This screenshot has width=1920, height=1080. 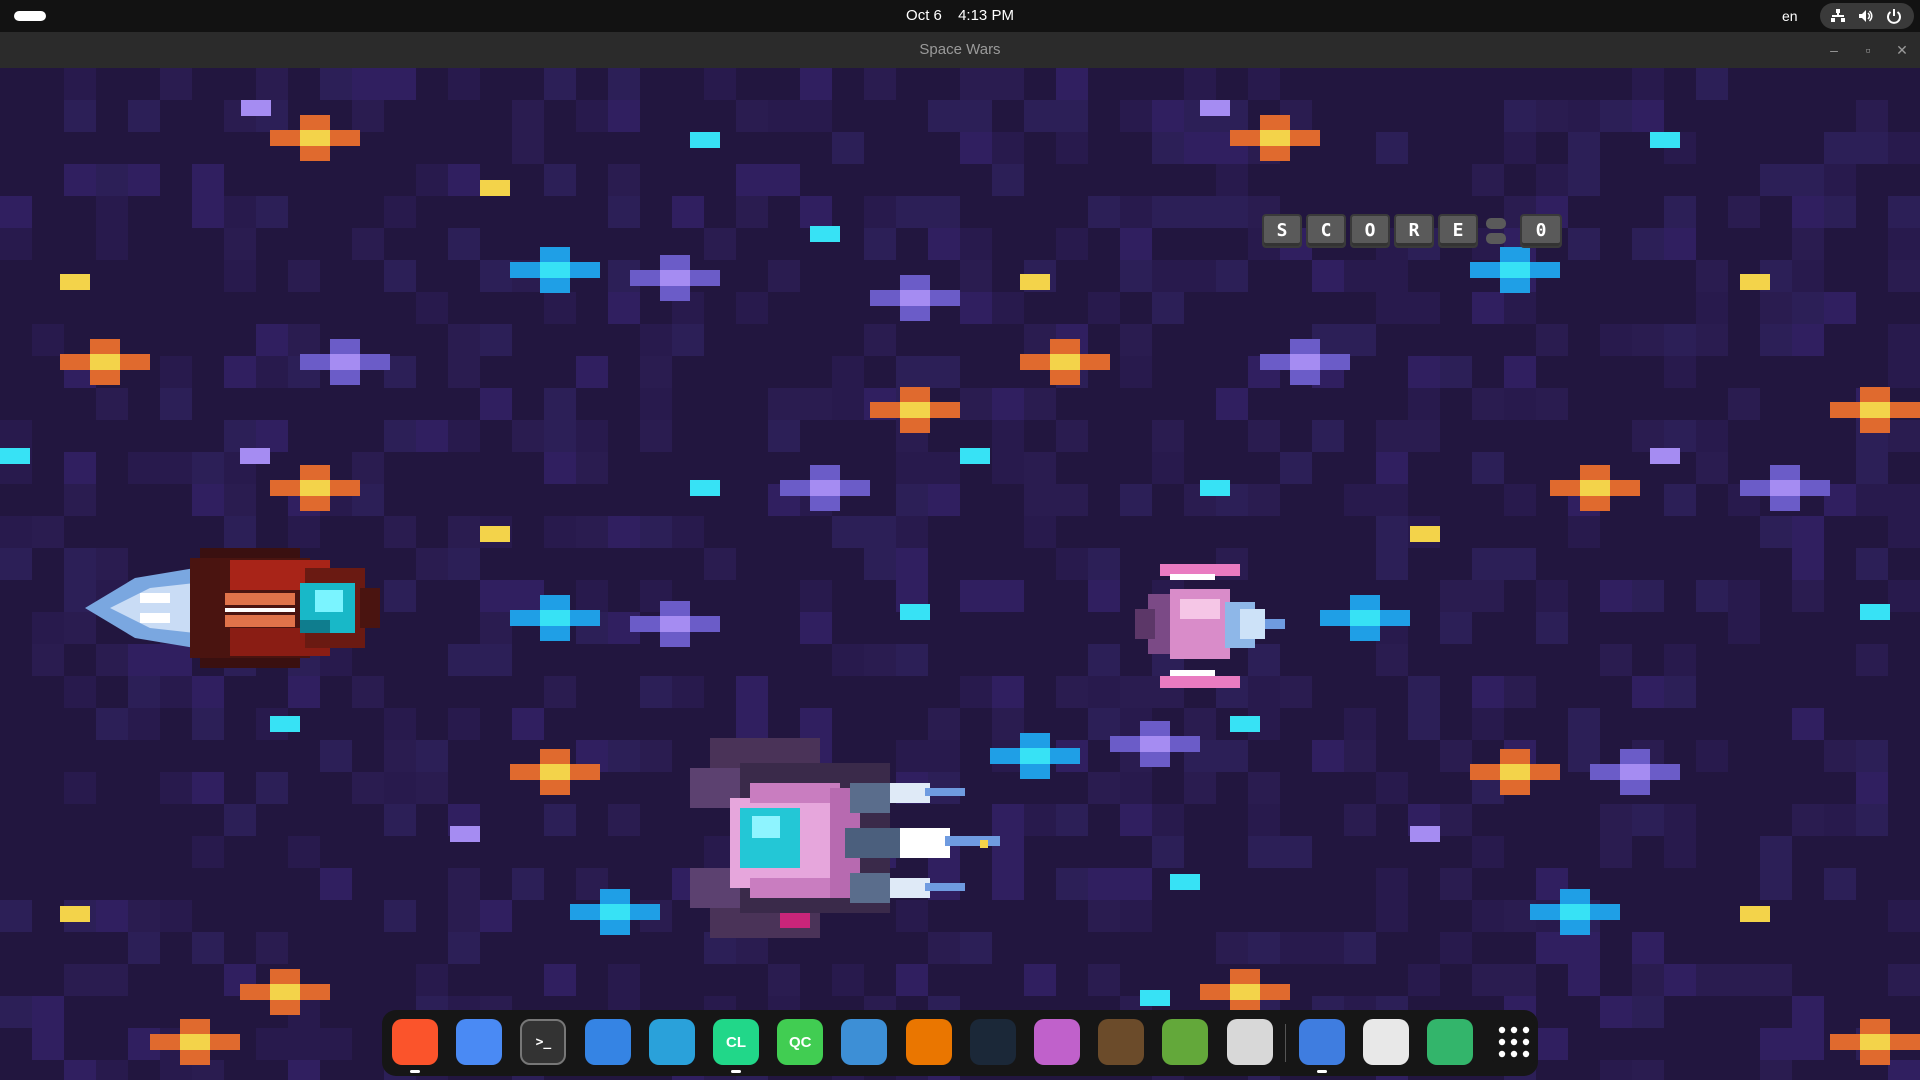 I want to click on close-button: ✕, so click(x=1902, y=50).